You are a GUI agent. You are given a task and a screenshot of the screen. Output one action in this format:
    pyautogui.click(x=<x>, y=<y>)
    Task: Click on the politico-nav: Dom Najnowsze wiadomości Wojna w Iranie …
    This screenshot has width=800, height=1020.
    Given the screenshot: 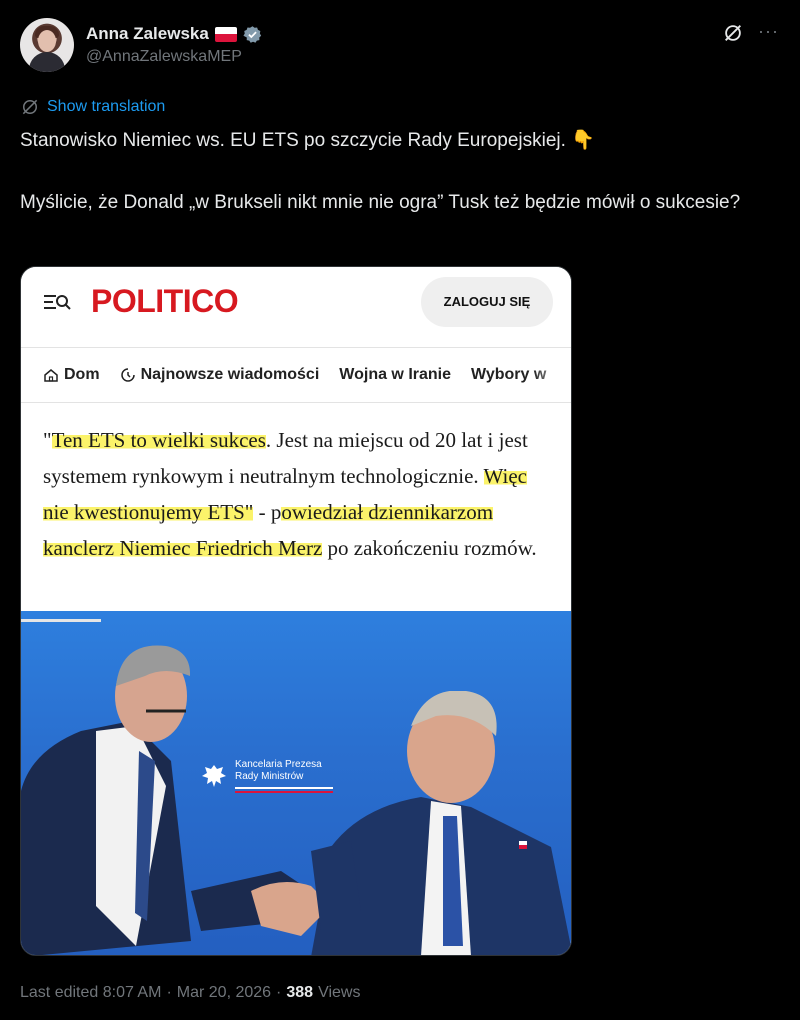 What is the action you would take?
    pyautogui.click(x=296, y=375)
    